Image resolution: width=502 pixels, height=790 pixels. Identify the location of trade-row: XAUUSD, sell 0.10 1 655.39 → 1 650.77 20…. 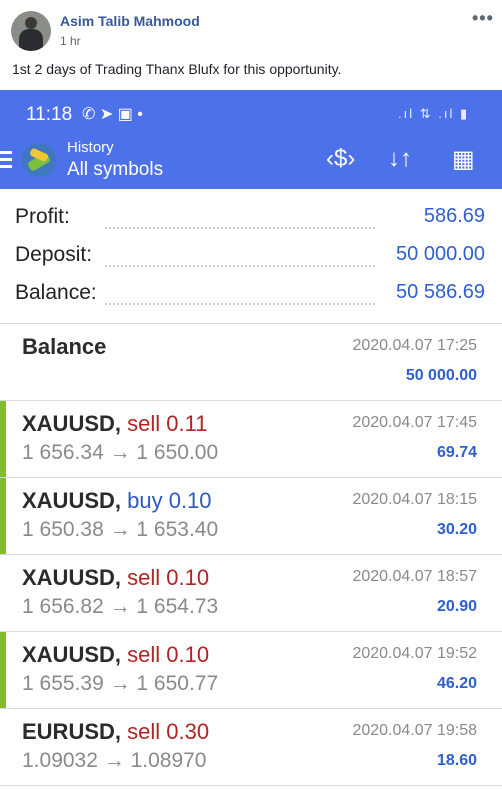
(251, 670).